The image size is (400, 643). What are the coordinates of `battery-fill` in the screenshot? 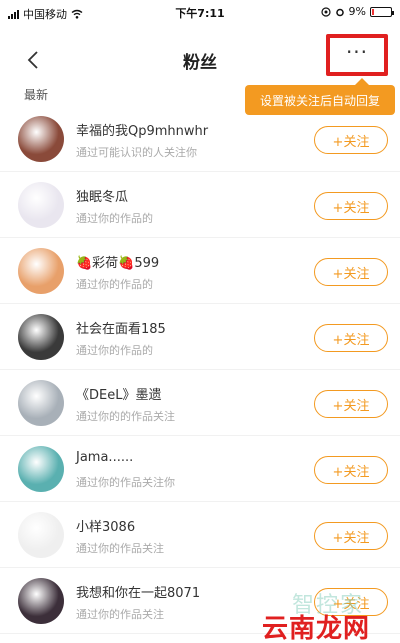 It's located at (373, 11).